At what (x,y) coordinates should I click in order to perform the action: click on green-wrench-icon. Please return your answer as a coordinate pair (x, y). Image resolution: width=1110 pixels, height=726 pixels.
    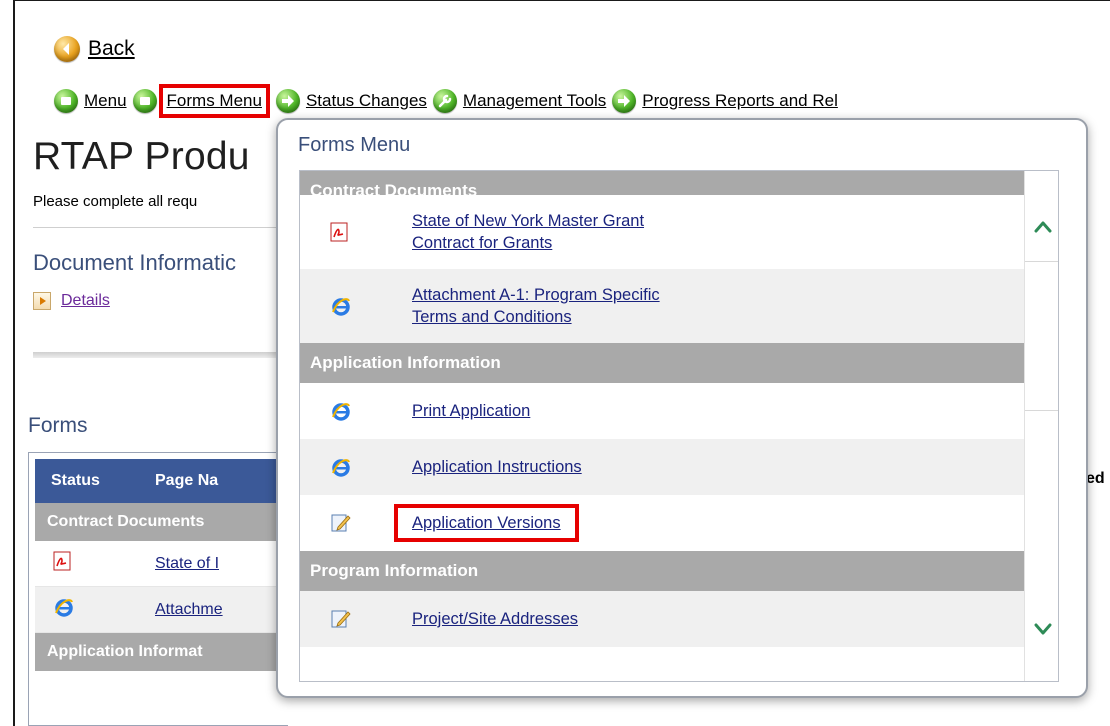
    Looking at the image, I should click on (444, 101).